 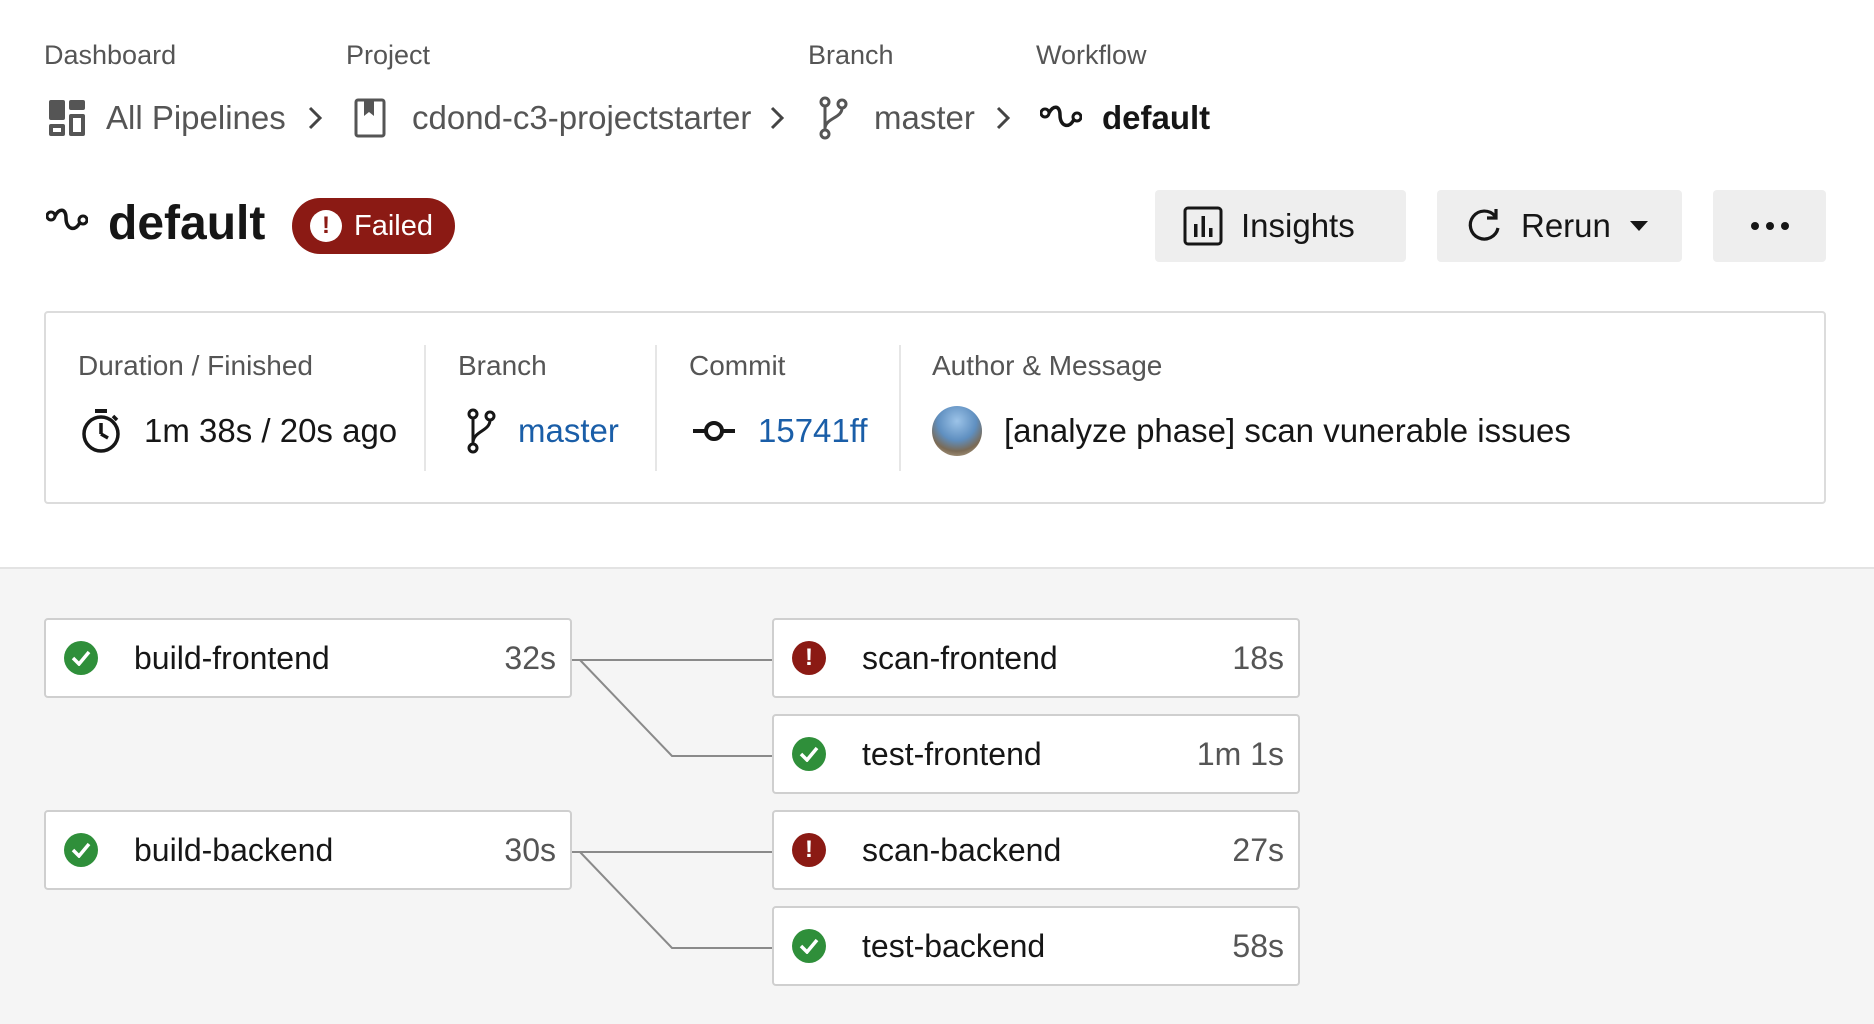 I want to click on alert-icon: !, so click(x=326, y=226).